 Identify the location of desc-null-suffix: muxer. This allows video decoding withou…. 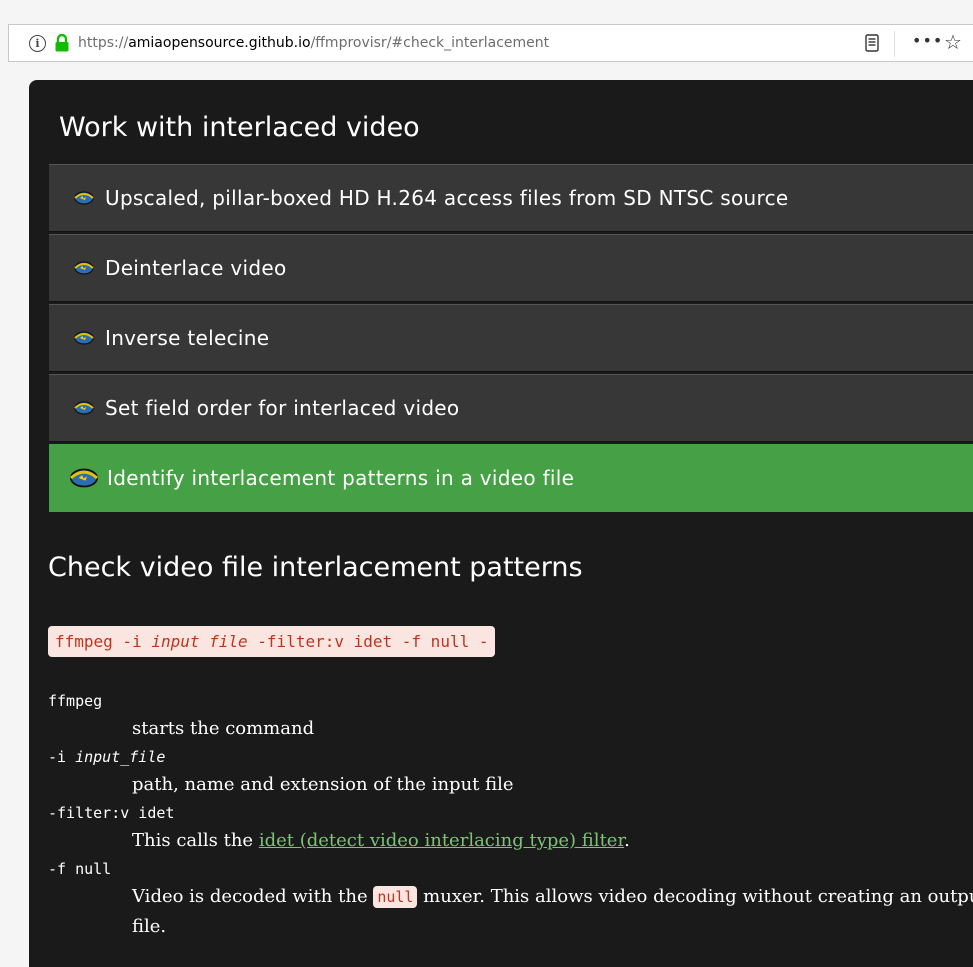
(695, 896).